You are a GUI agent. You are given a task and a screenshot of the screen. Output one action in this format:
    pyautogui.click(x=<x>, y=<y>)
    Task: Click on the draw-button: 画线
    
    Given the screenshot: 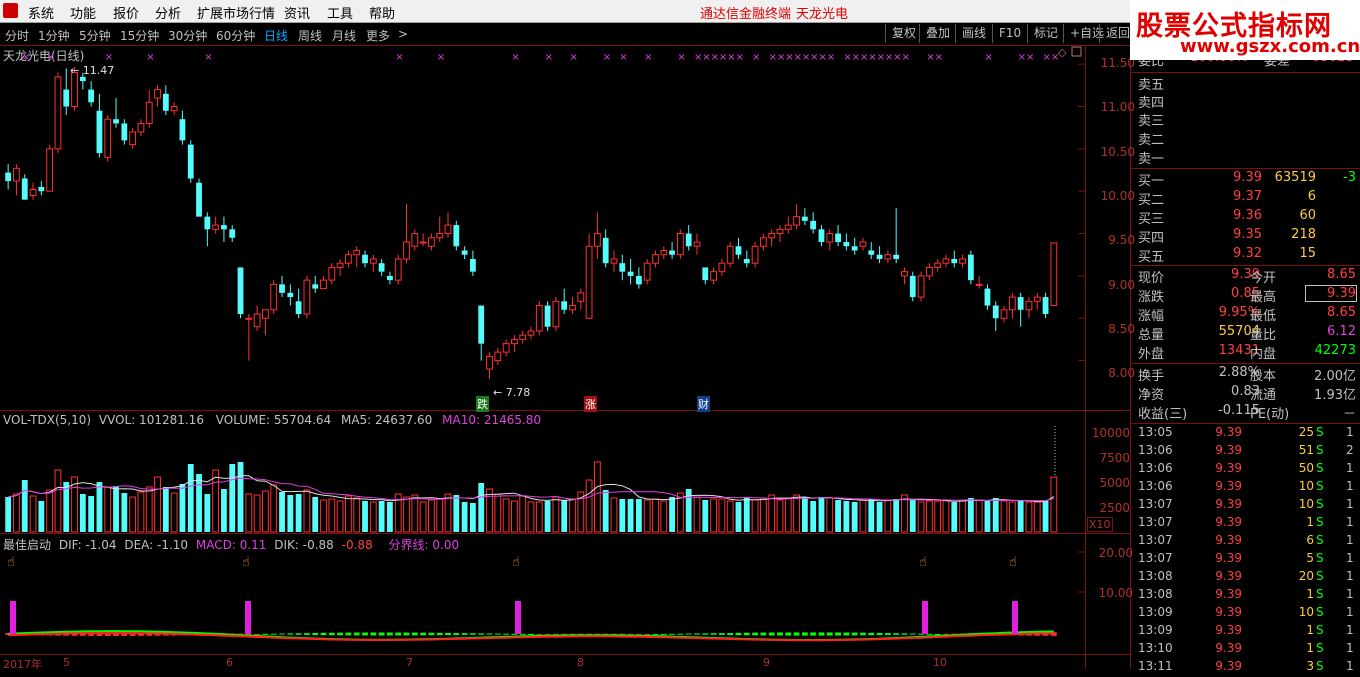 What is the action you would take?
    pyautogui.click(x=973, y=33)
    